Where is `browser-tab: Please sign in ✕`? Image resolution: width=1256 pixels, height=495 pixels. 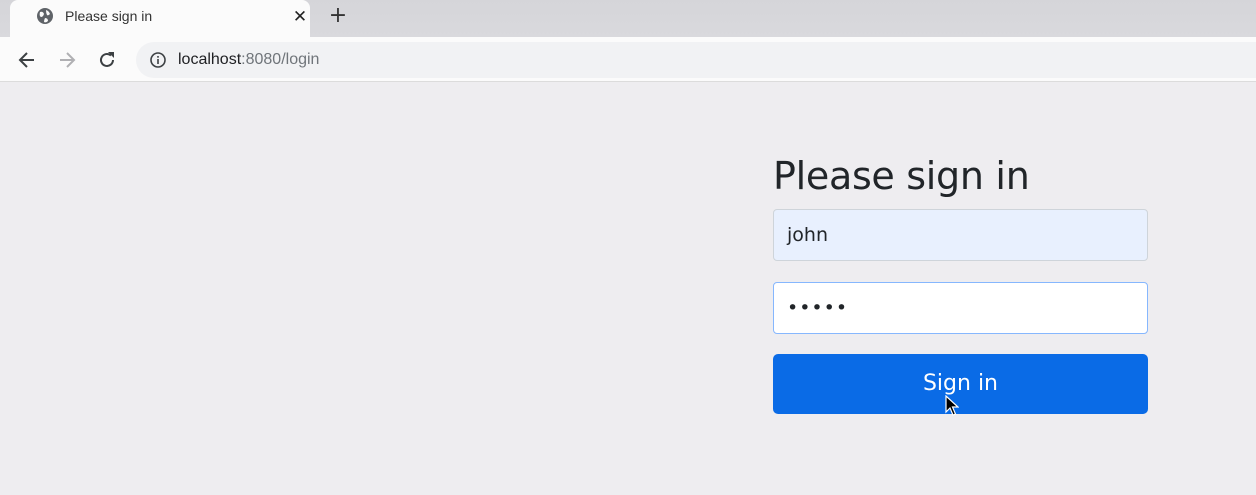
browser-tab: Please sign in ✕ is located at coordinates (160, 18).